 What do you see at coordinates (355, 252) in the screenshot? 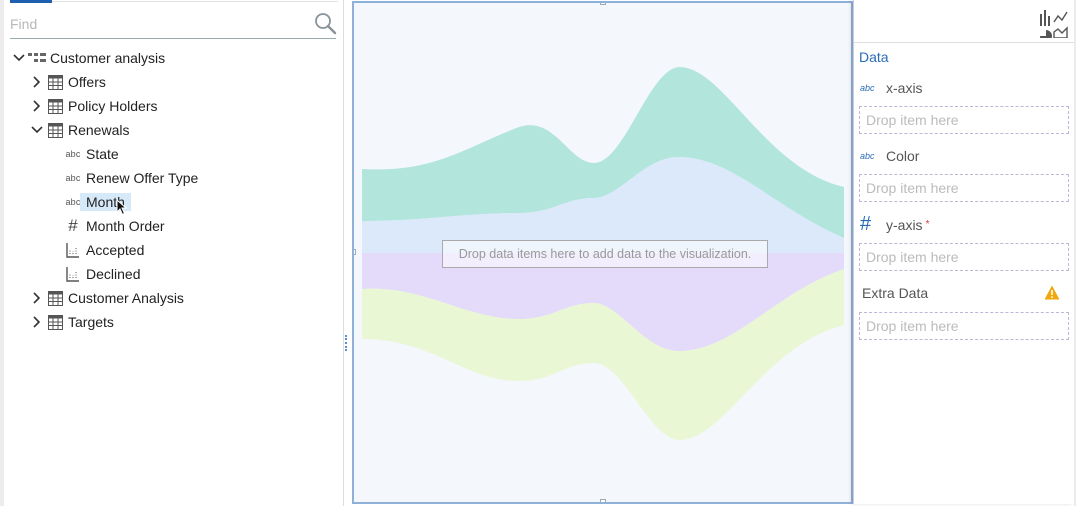
I see `resize-handle-left` at bounding box center [355, 252].